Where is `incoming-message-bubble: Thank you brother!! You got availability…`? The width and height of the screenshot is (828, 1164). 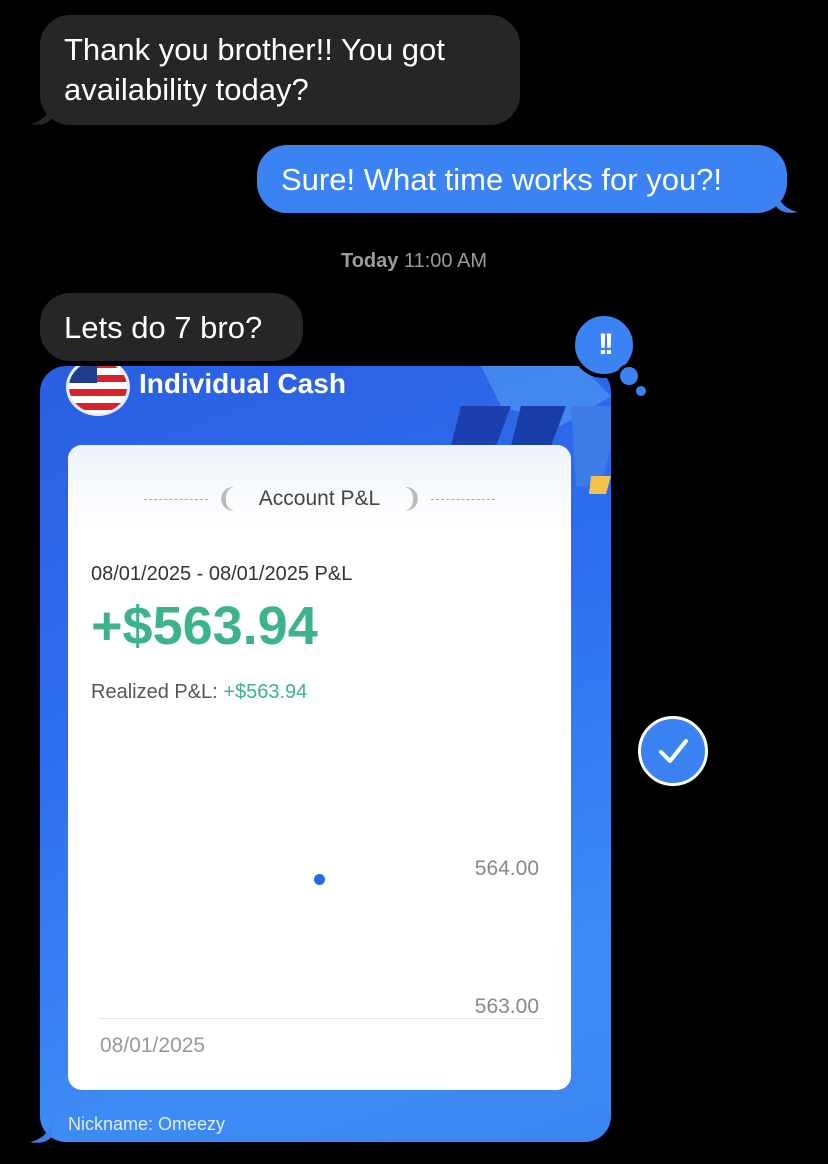 incoming-message-bubble: Thank you brother!! You got availability… is located at coordinates (280, 70).